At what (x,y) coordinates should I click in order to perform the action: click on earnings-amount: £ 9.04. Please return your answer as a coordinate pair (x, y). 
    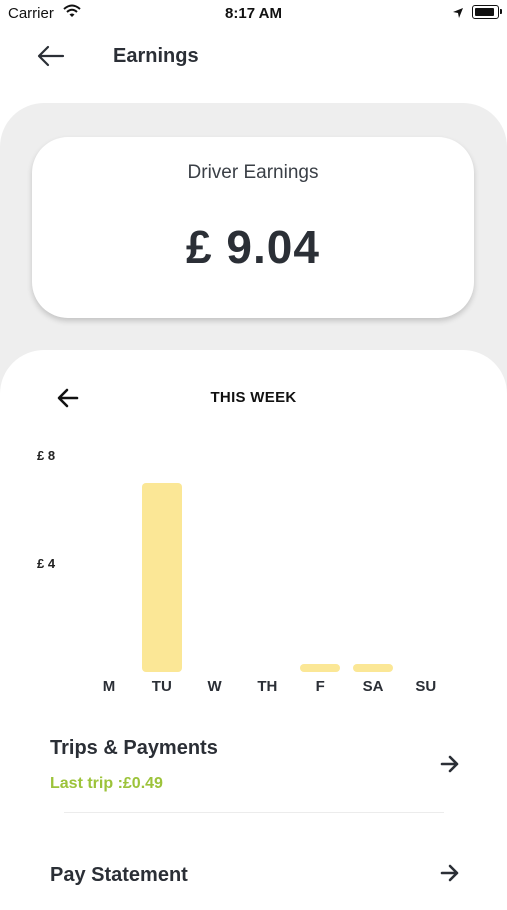
    Looking at the image, I should click on (253, 247).